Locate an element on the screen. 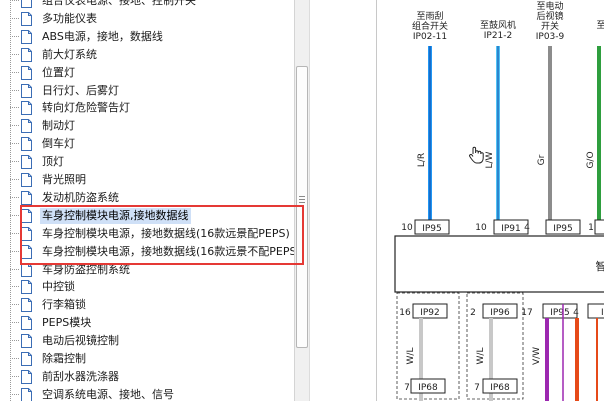  annotation-highlight-box is located at coordinates (162, 235).